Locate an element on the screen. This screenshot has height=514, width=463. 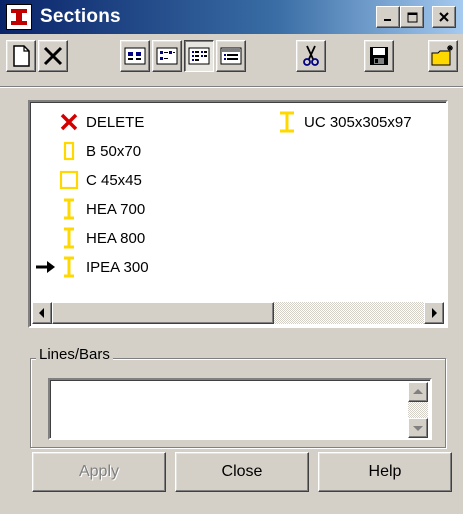
list-view-button is located at coordinates (199, 56).